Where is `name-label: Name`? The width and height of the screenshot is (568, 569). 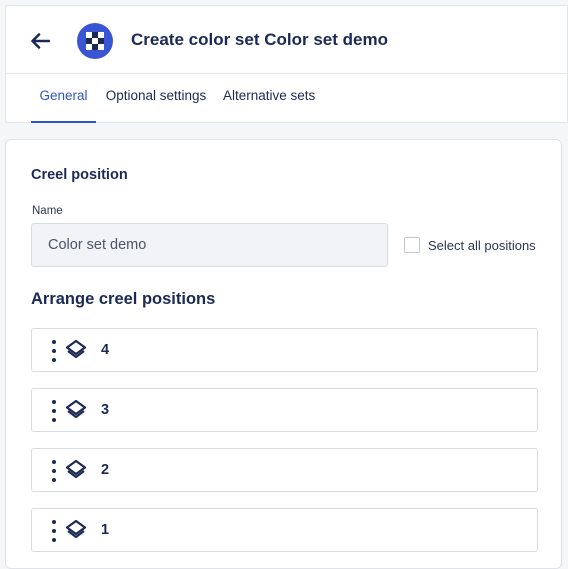 name-label: Name is located at coordinates (47, 211).